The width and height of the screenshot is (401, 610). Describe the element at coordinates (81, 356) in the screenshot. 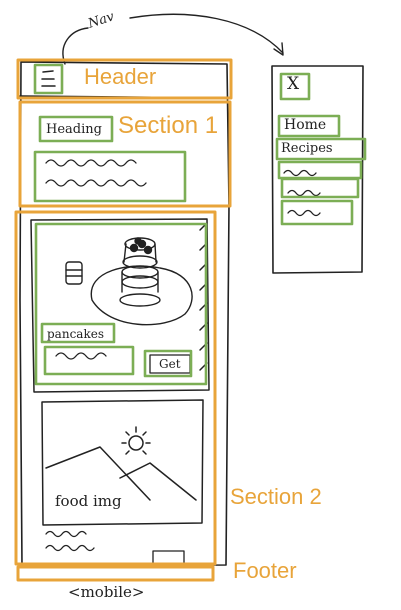

I see `card-description-squiggle` at that location.